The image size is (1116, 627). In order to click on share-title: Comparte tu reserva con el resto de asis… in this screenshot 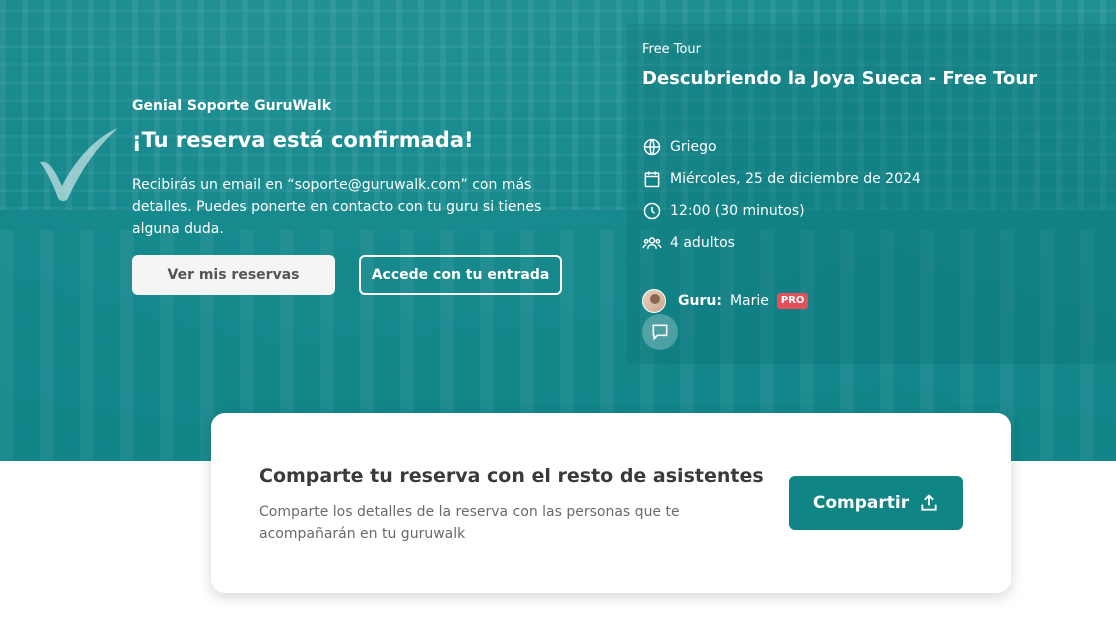, I will do `click(511, 476)`.